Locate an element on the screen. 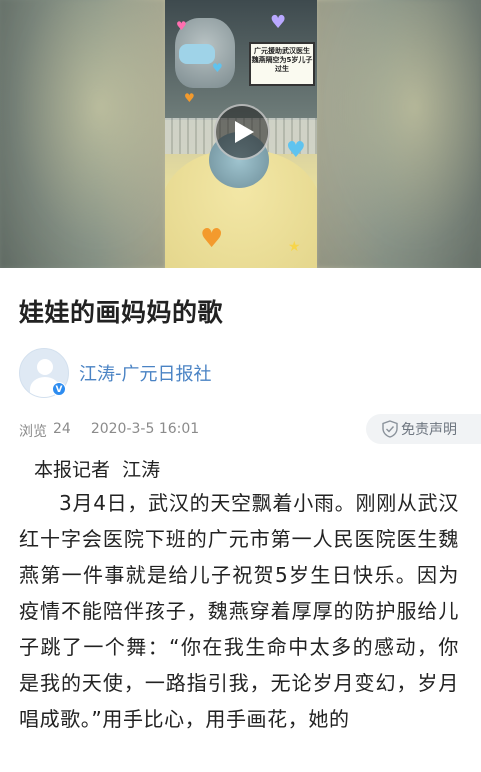 The height and width of the screenshot is (772, 481). video-face-mask is located at coordinates (197, 54).